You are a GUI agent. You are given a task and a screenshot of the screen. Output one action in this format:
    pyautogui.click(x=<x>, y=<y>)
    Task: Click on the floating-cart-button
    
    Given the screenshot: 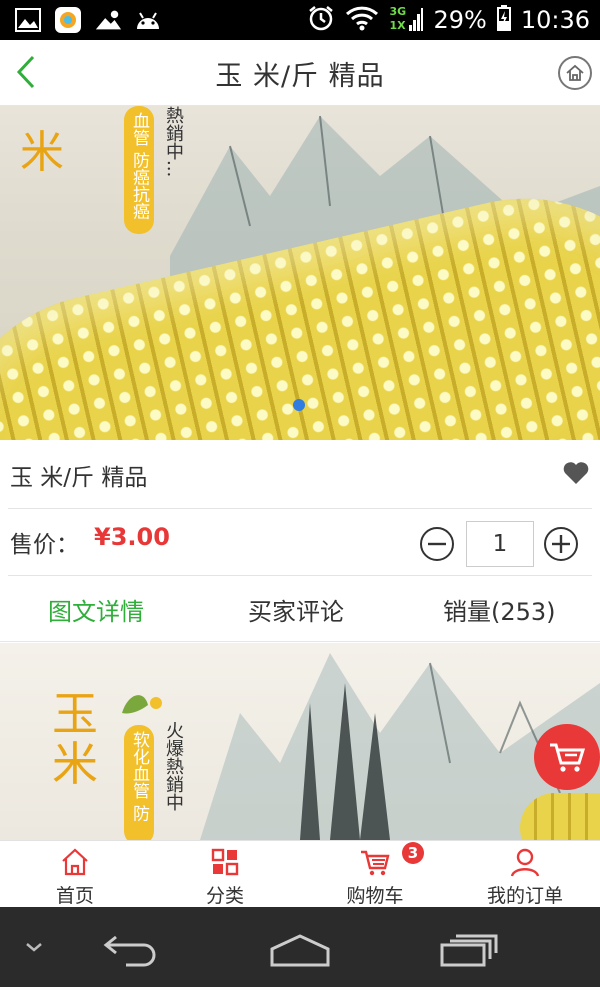 What is the action you would take?
    pyautogui.click(x=567, y=757)
    